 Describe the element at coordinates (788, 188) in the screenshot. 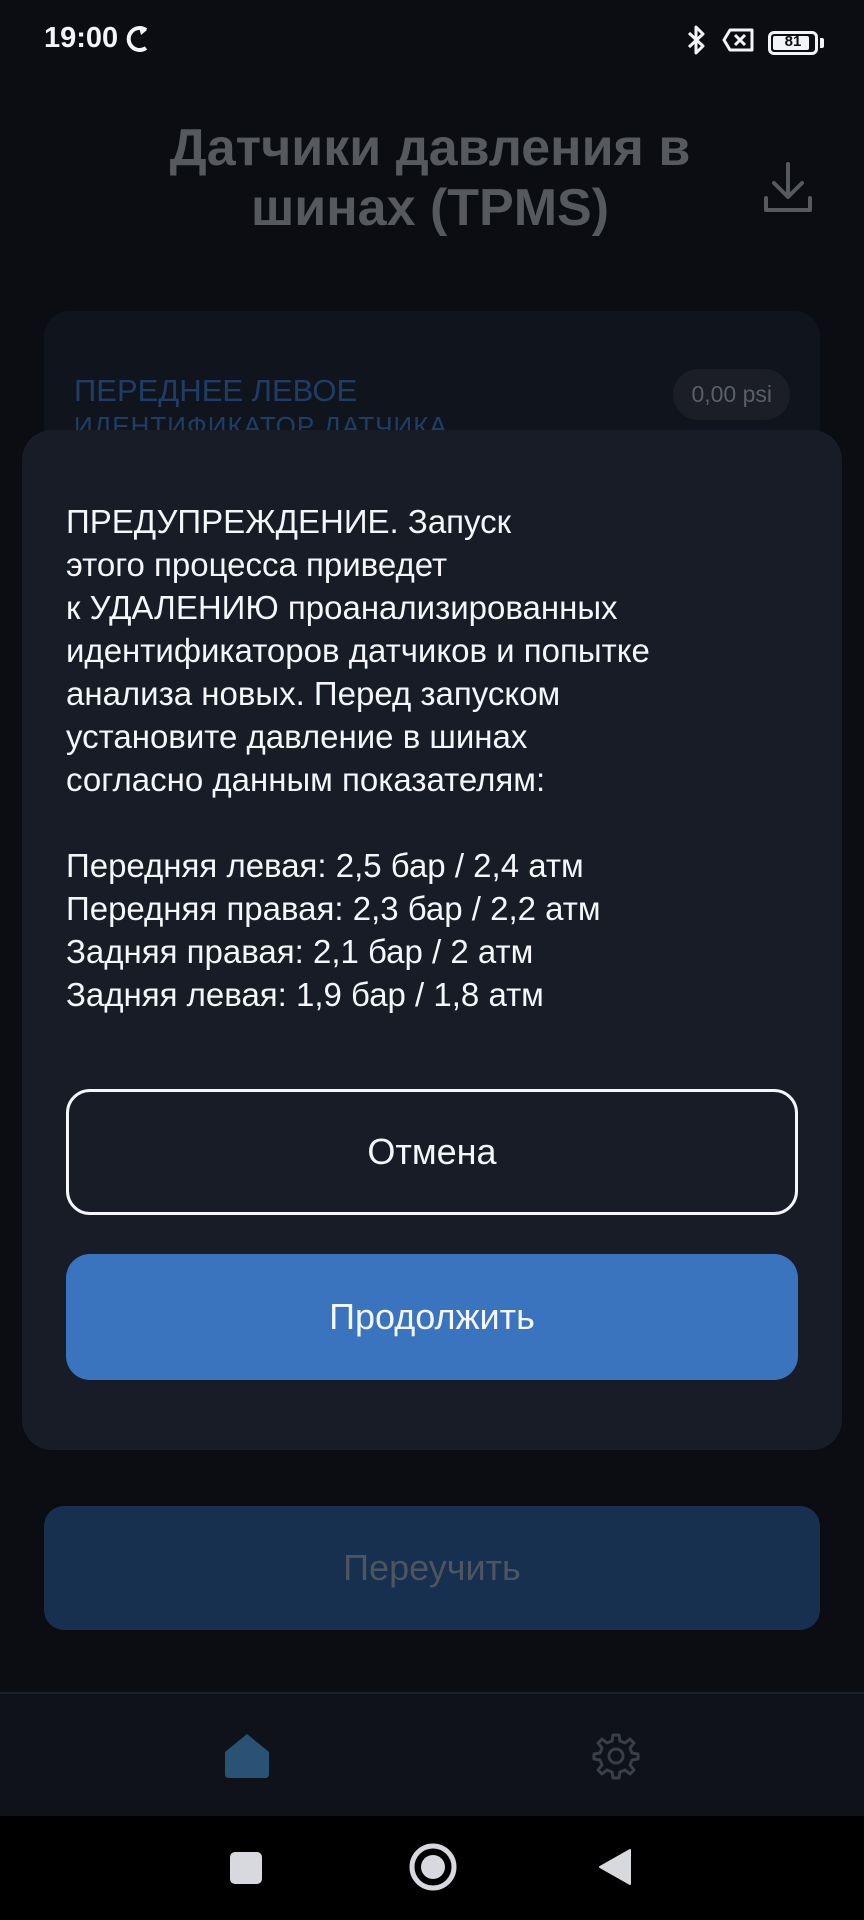

I see `download-icon` at that location.